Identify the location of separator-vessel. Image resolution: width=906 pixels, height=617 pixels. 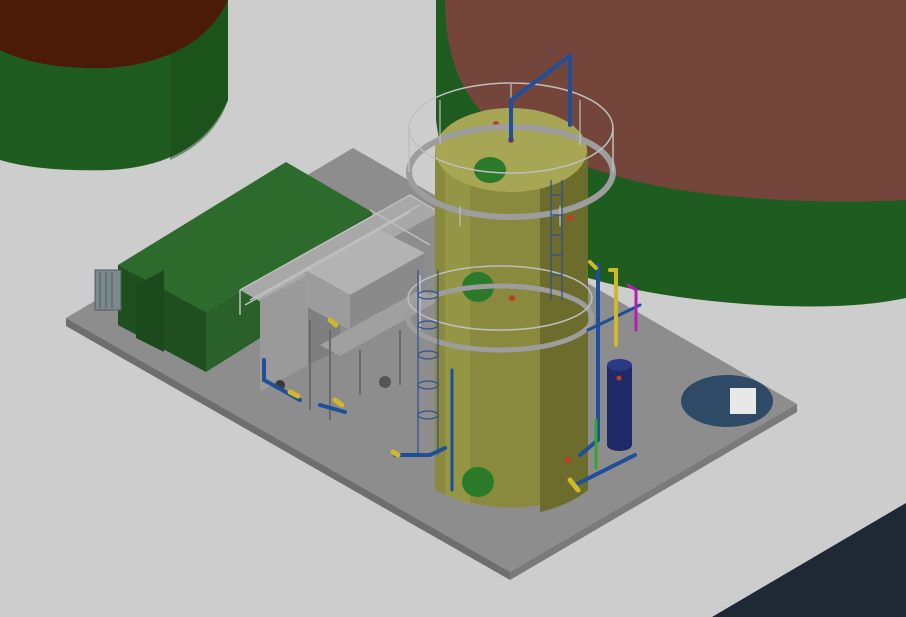
(619, 405).